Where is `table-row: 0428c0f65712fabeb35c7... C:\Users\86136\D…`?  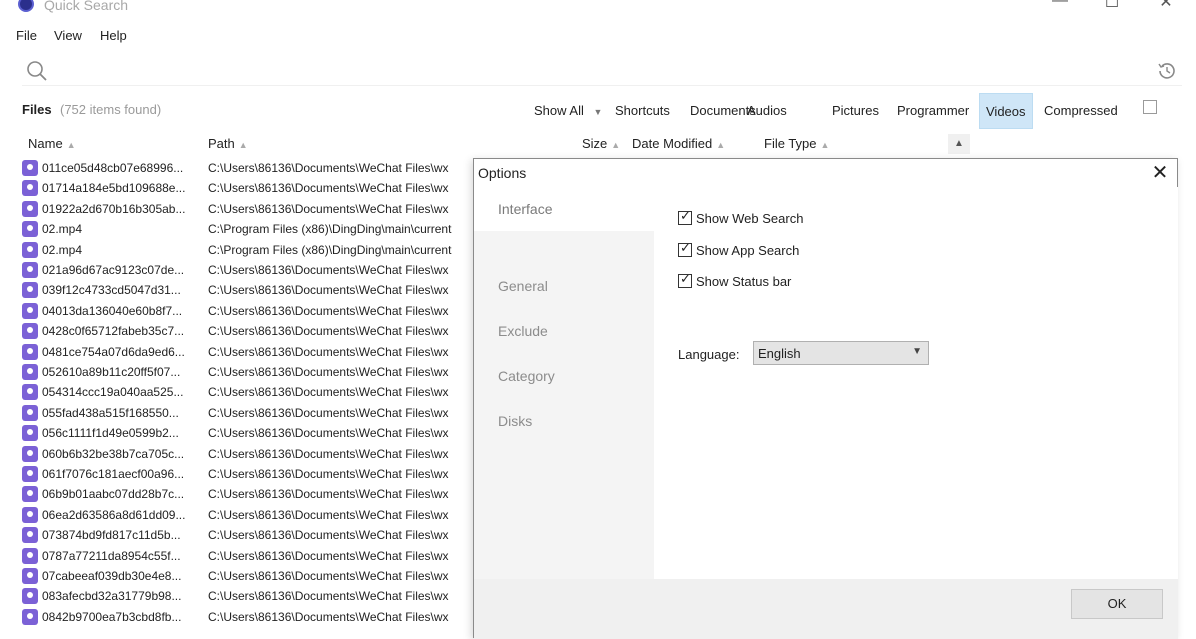 table-row: 0428c0f65712fabeb35c7... C:\Users\86136\D… is located at coordinates (248, 331).